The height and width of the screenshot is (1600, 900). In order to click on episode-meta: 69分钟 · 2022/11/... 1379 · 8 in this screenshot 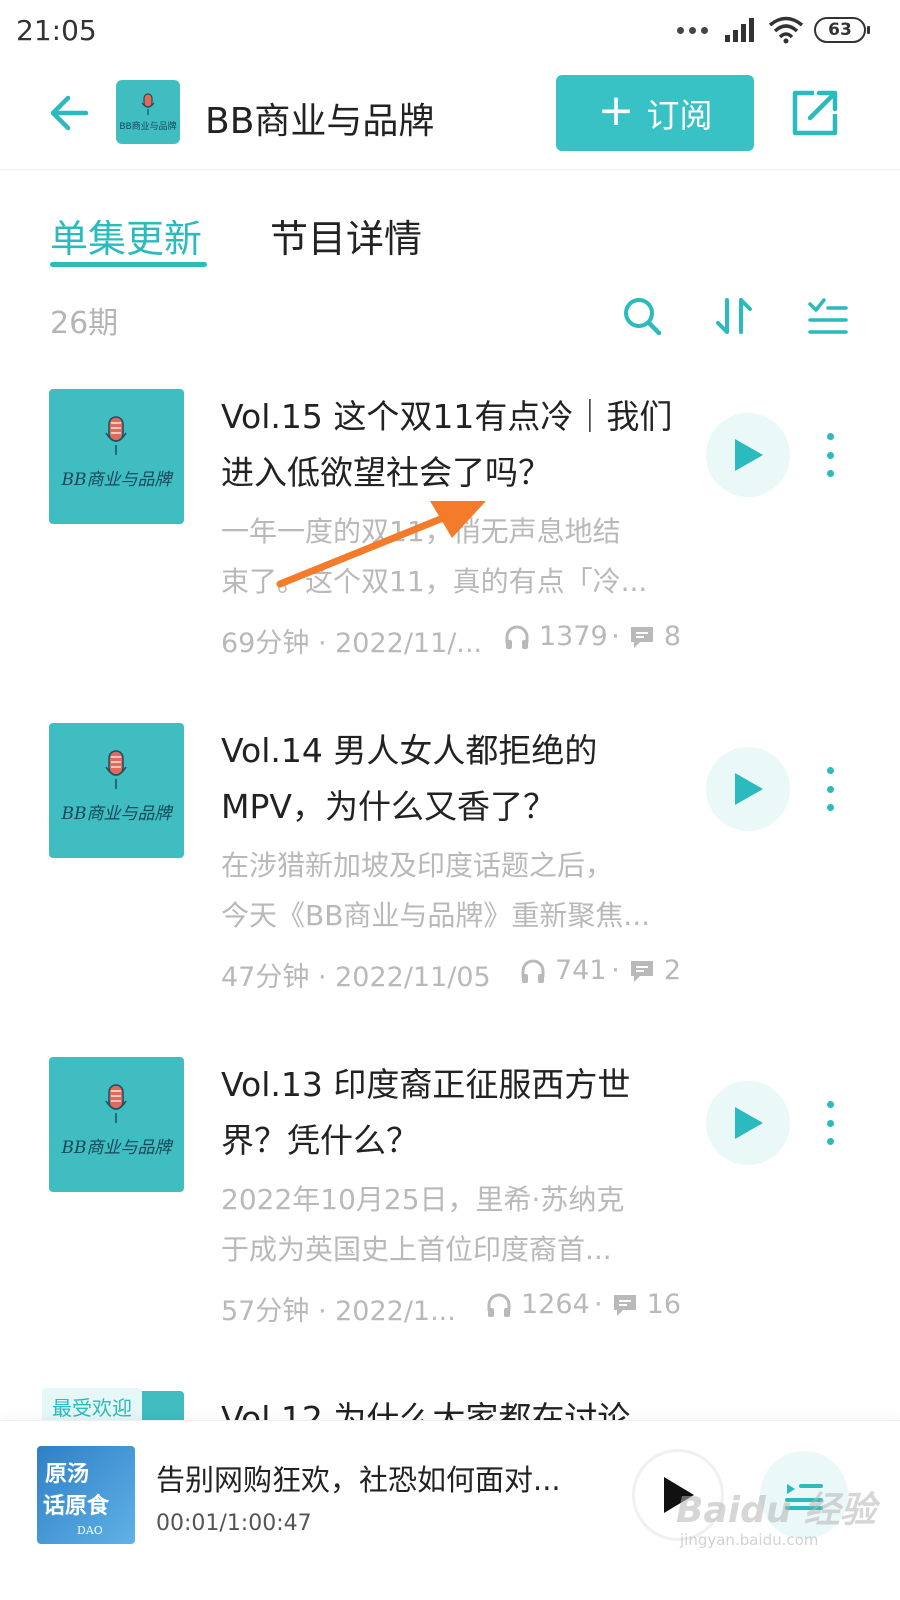, I will do `click(451, 639)`.